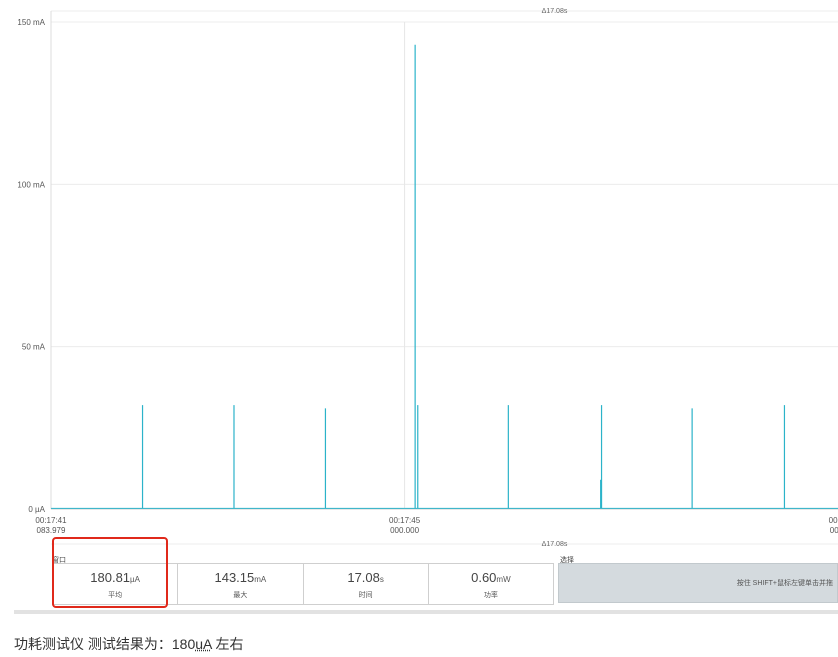 The image size is (838, 657). I want to click on stat-power-label: 功率, so click(490, 595).